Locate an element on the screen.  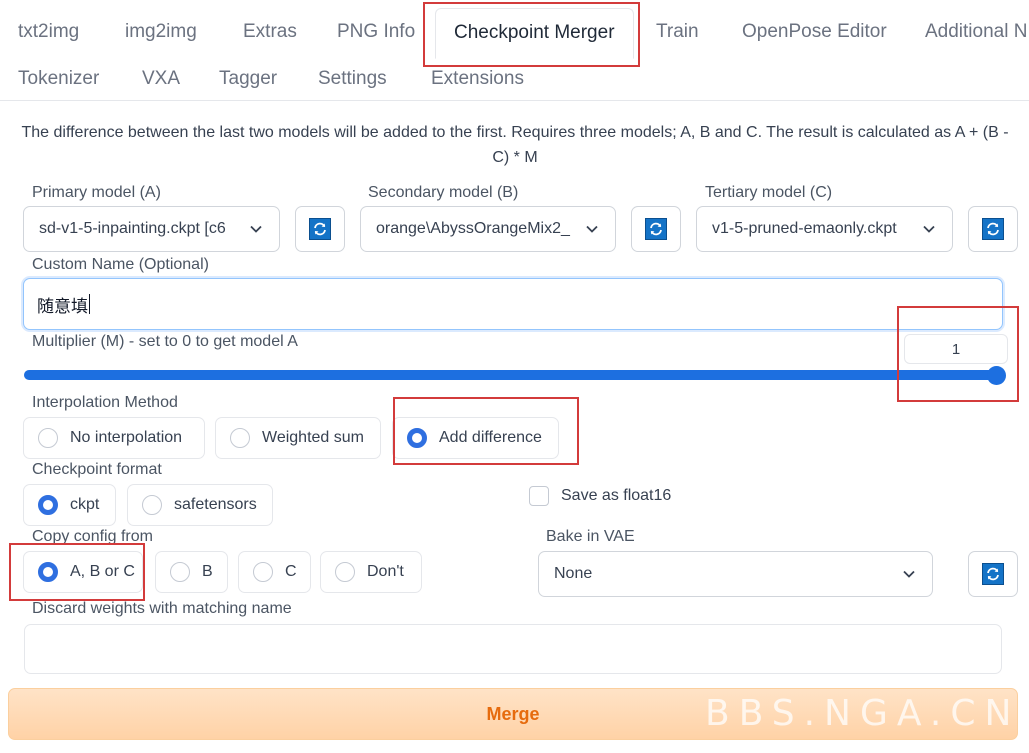
tab-vxa: VXA is located at coordinates (161, 78).